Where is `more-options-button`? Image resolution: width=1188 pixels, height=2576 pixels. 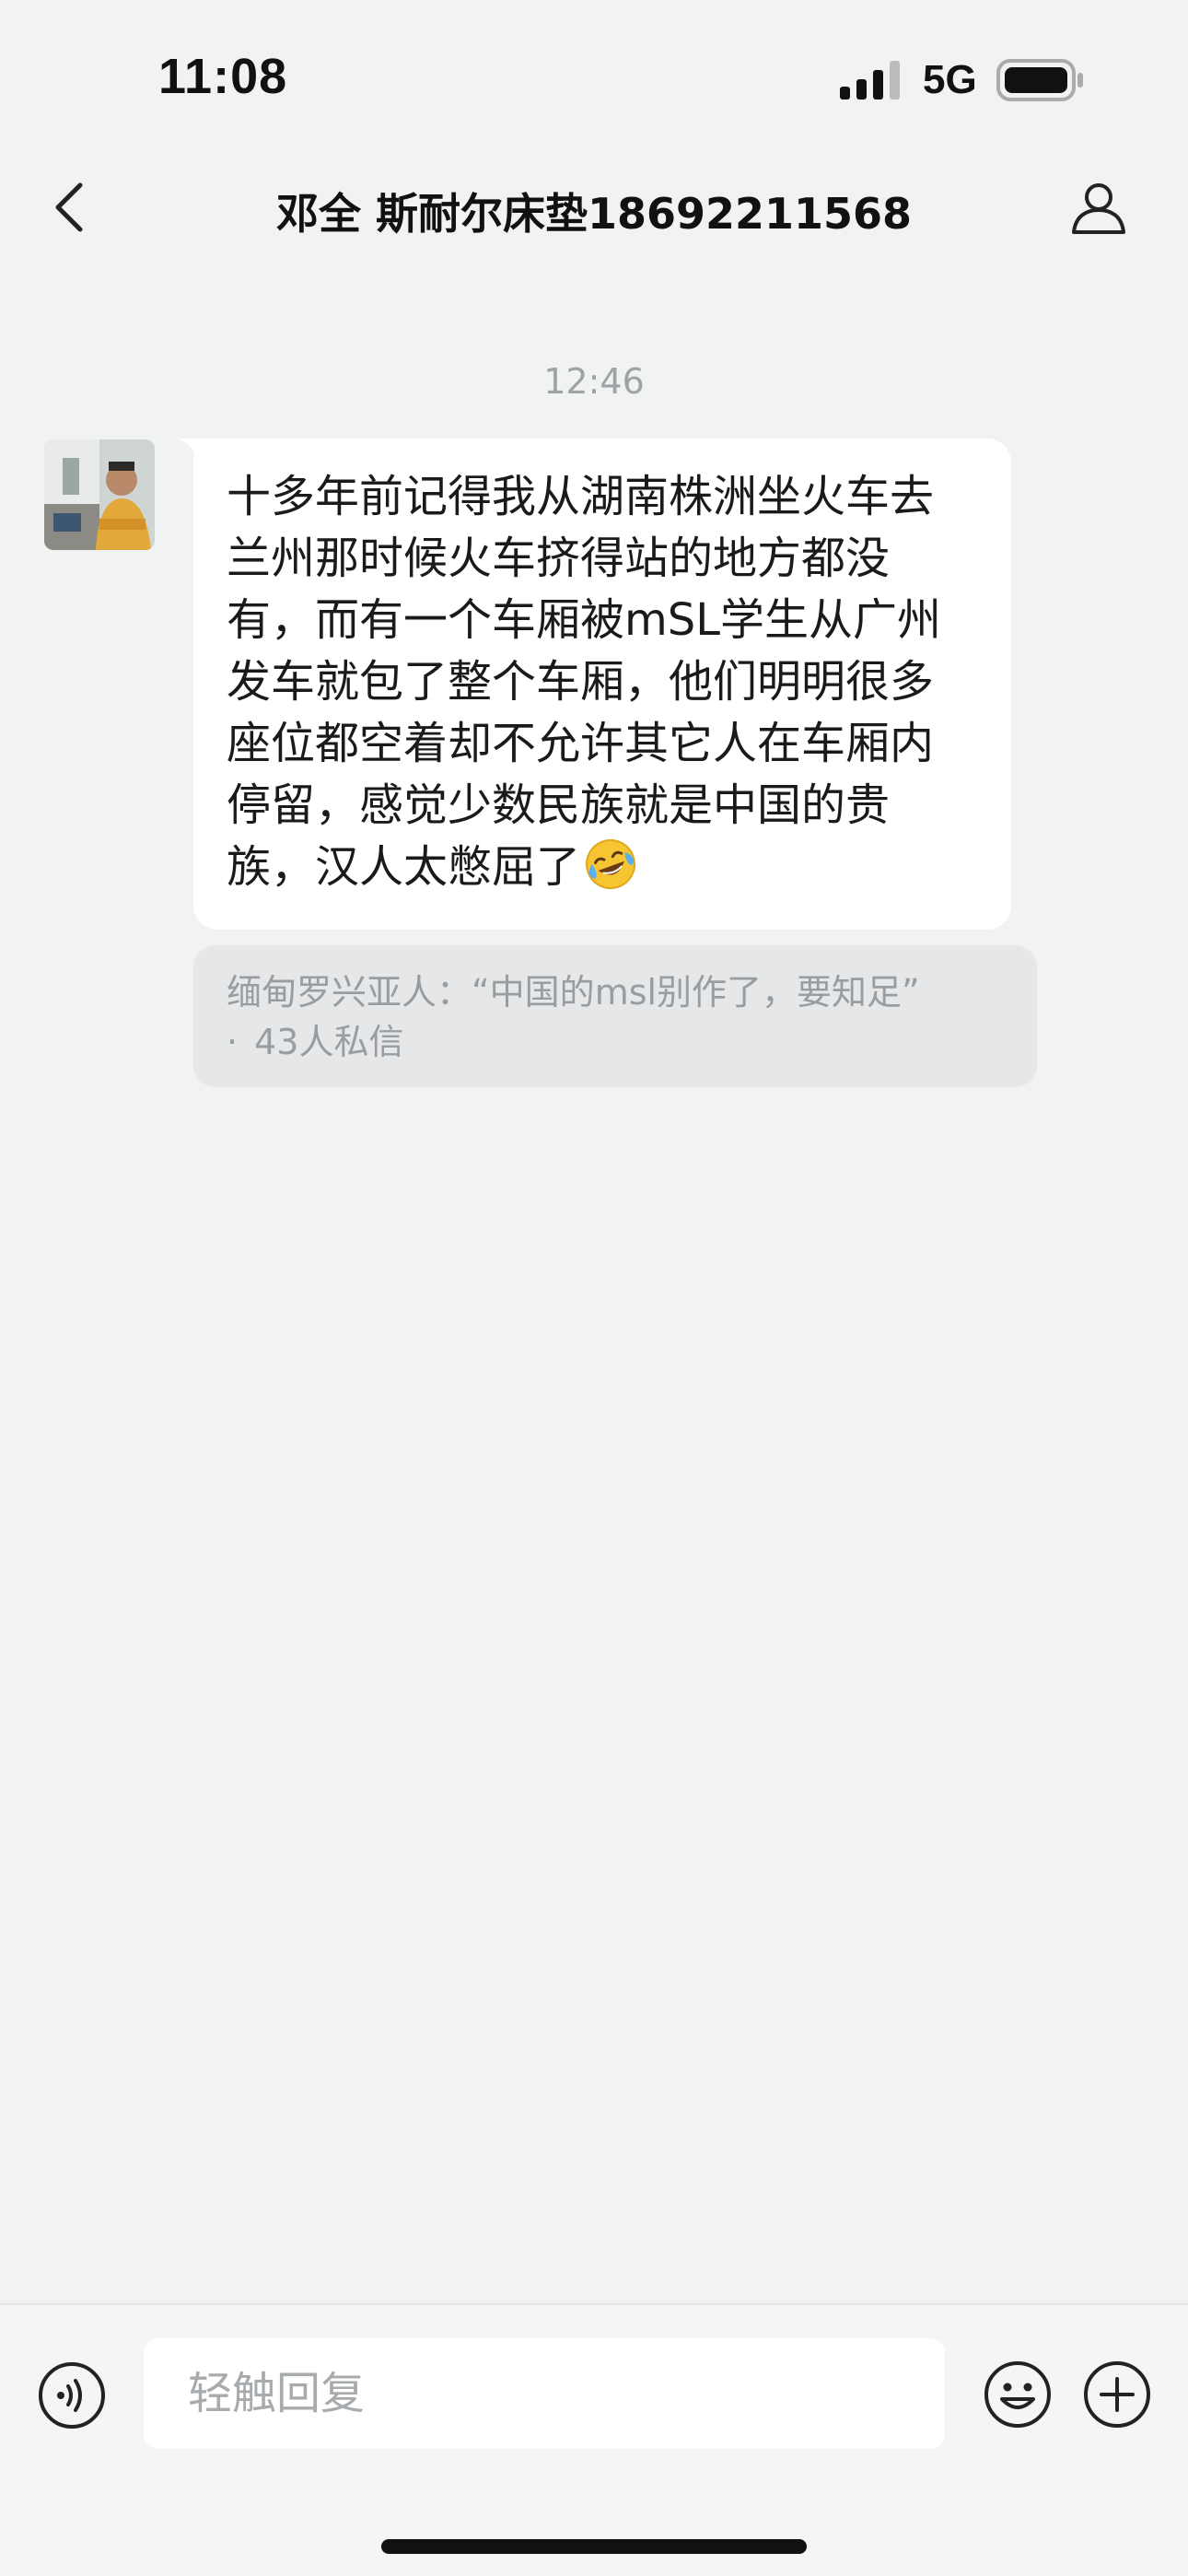
more-options-button is located at coordinates (1117, 2394).